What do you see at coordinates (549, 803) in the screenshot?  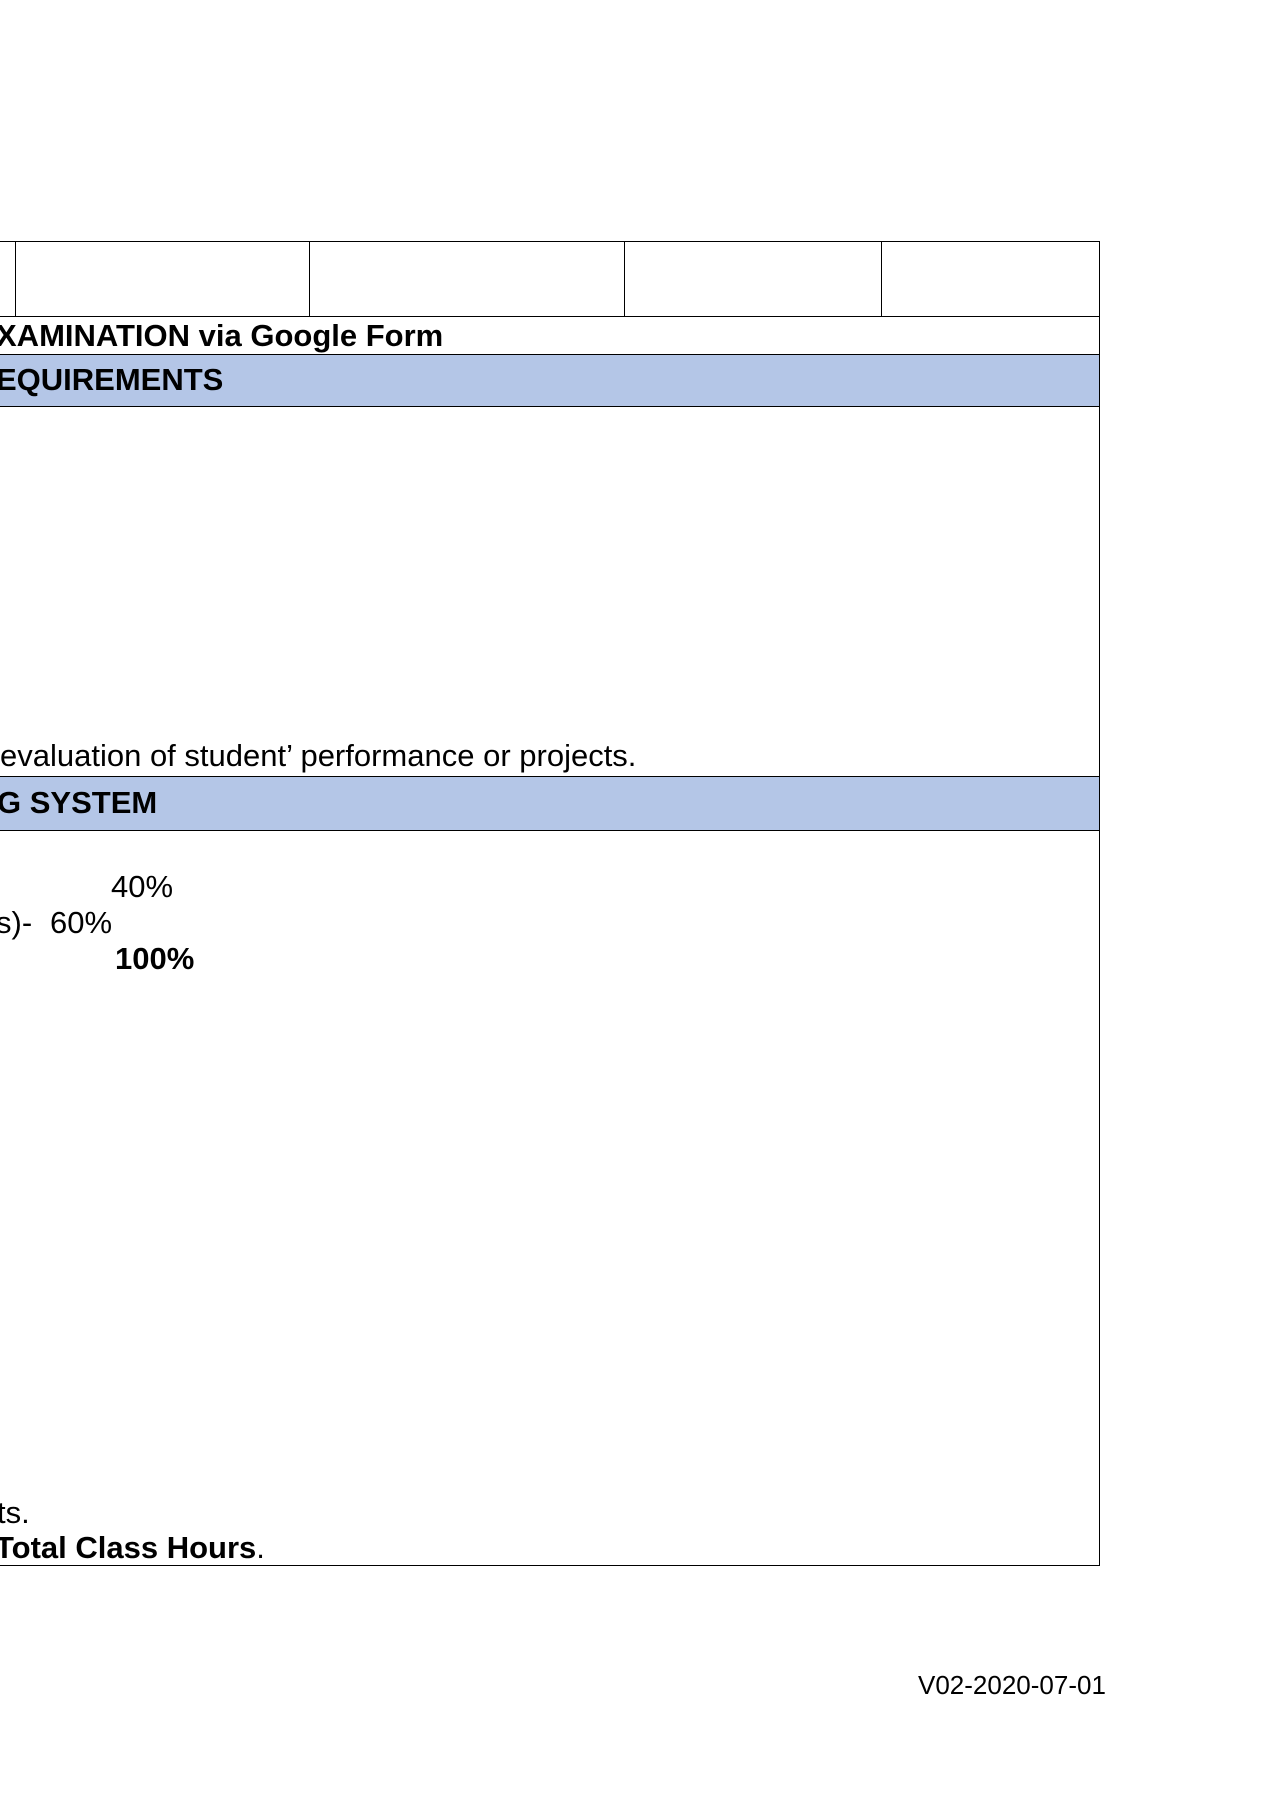 I see `grading-header-band` at bounding box center [549, 803].